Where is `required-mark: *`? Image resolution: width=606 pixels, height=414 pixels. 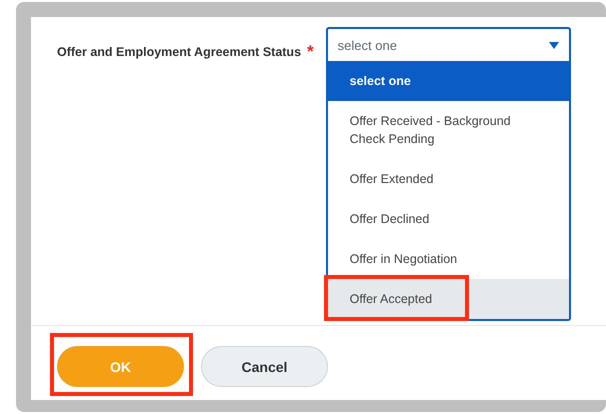 required-mark: * is located at coordinates (310, 52).